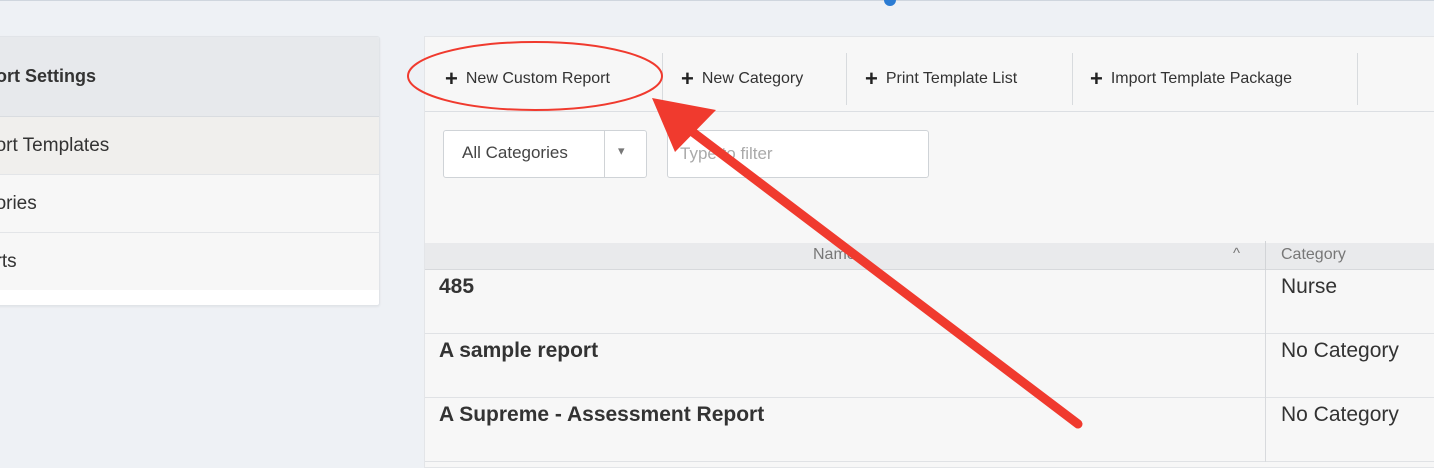 The height and width of the screenshot is (468, 1434). I want to click on new-custom-report-button: + New Custom Report, so click(527, 79).